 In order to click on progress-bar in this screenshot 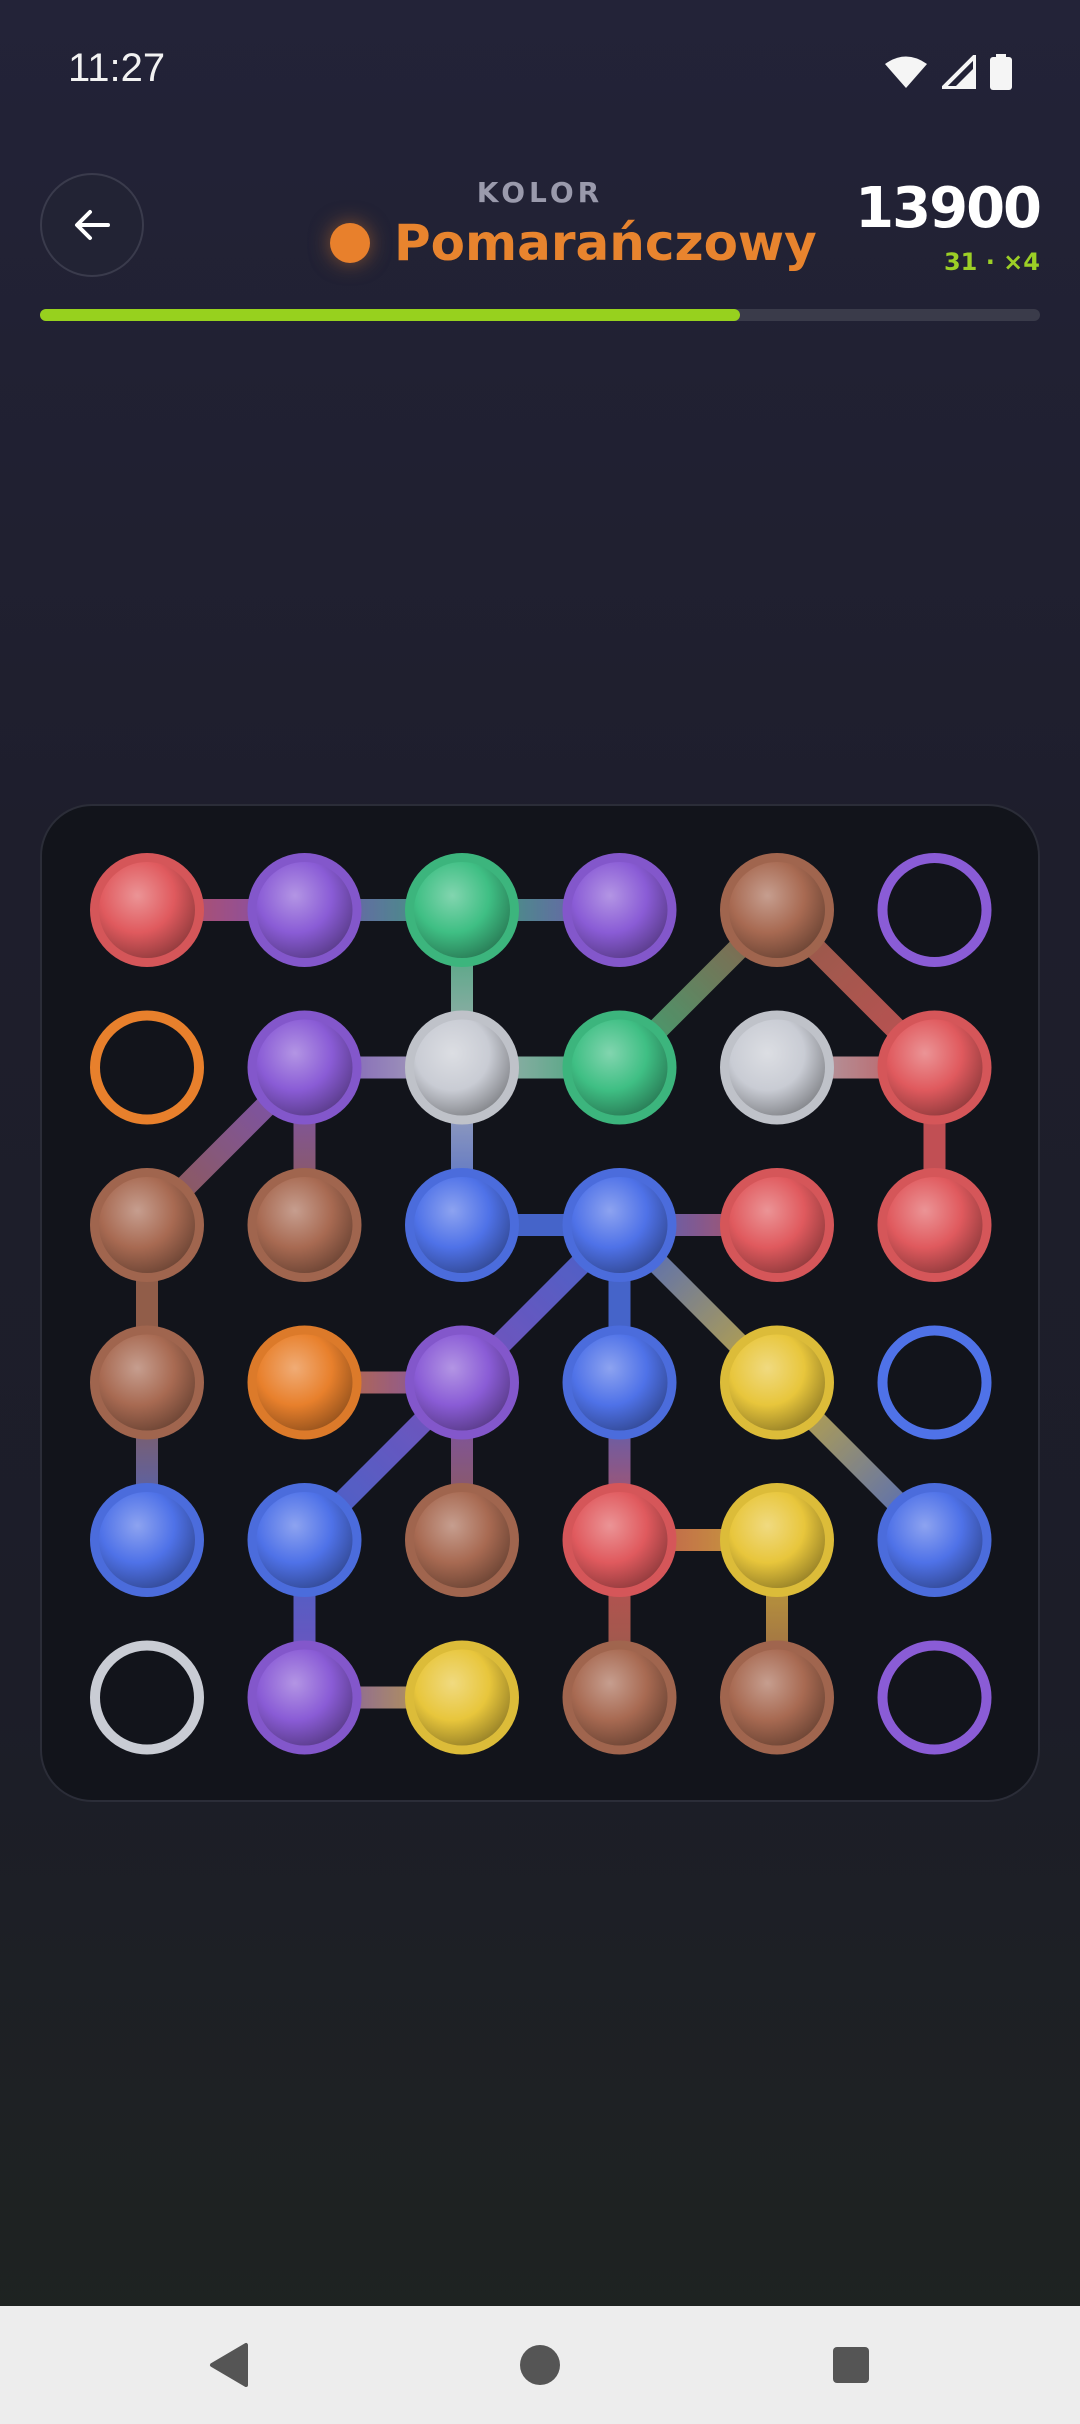, I will do `click(540, 315)`.